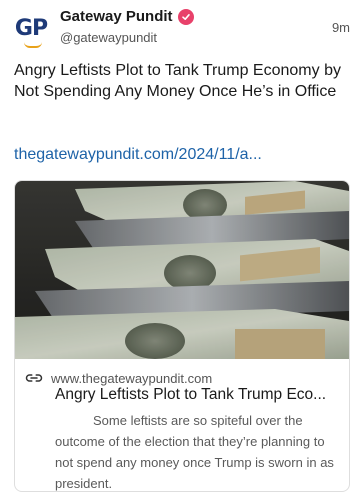 Image resolution: width=364 pixels, height=500 pixels. Describe the element at coordinates (341, 27) in the screenshot. I see `post-timestamp: 9m` at that location.